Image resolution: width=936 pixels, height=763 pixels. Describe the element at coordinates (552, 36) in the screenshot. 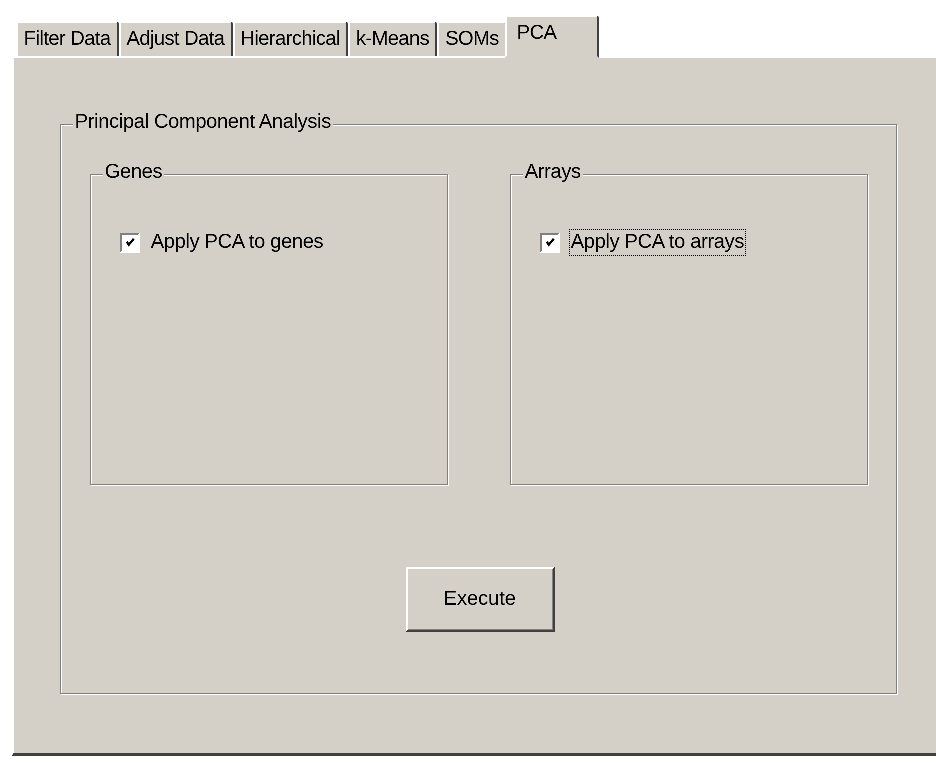

I see `tab: PCA` at that location.